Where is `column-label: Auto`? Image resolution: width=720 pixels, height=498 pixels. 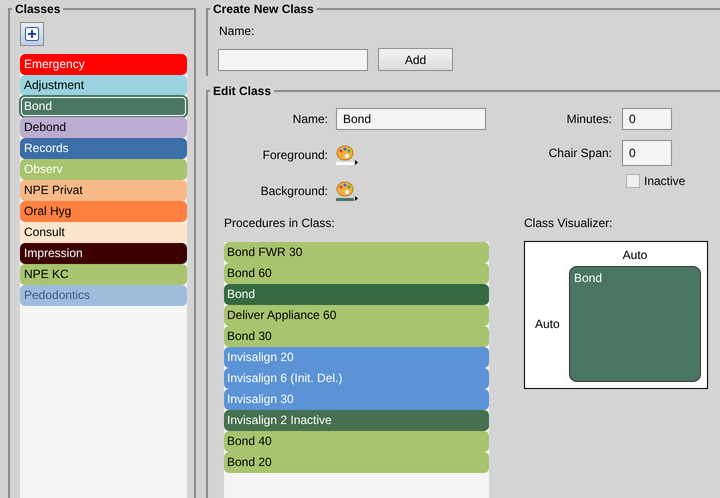
column-label: Auto is located at coordinates (635, 255).